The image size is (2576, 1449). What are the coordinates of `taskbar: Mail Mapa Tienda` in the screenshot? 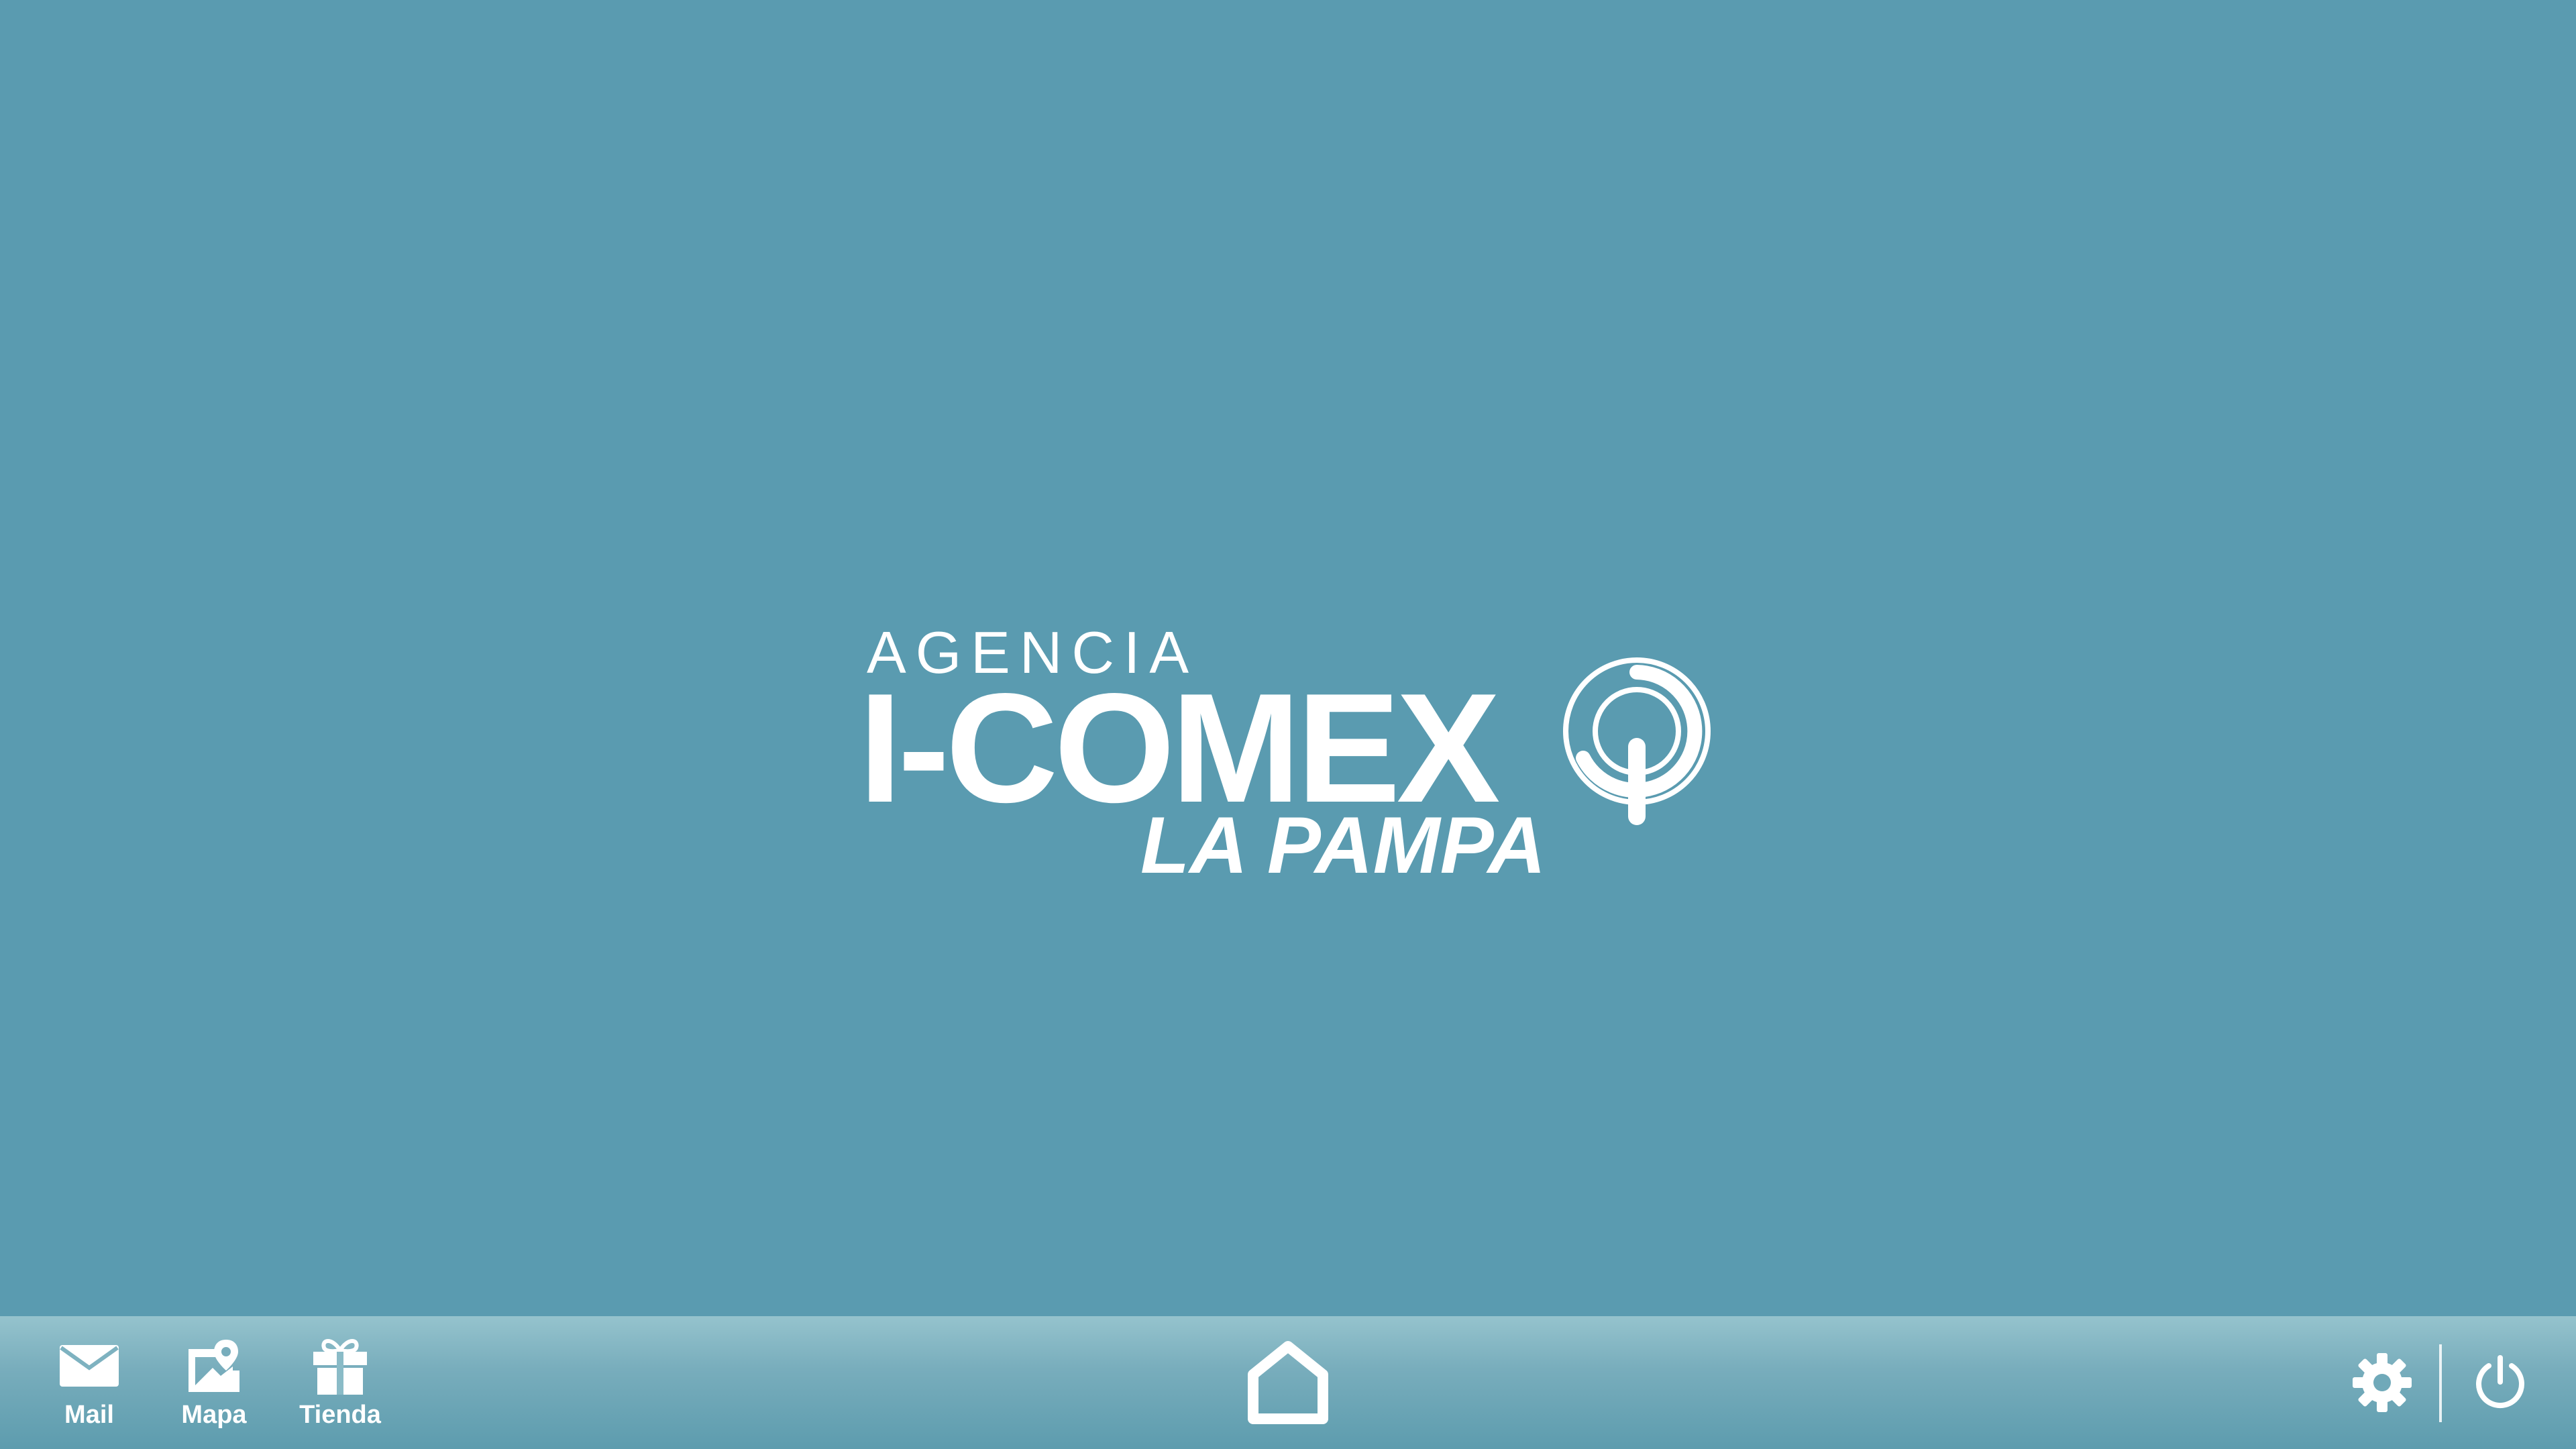 It's located at (1288, 1382).